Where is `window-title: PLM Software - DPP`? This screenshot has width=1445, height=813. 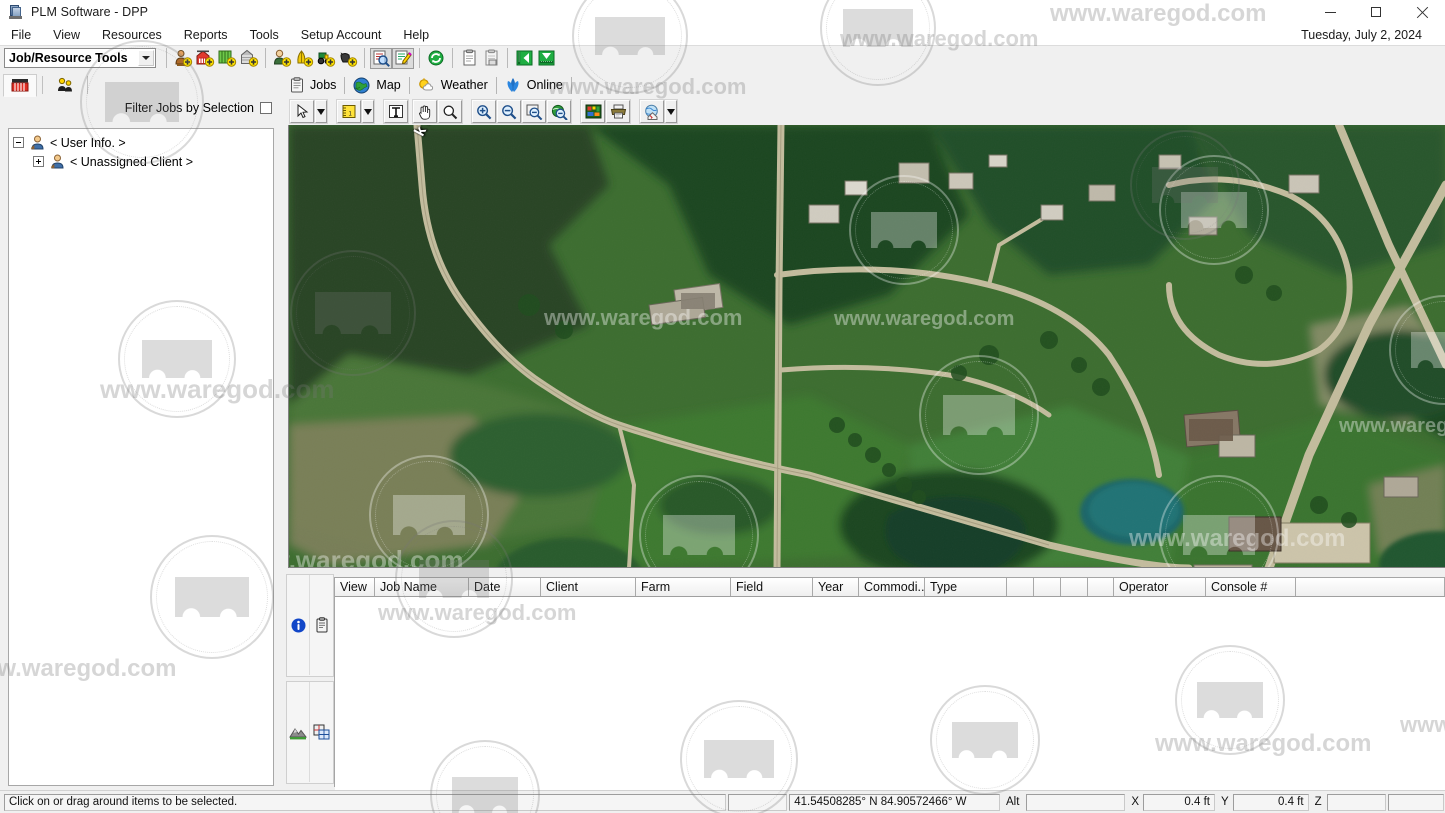 window-title: PLM Software - DPP is located at coordinates (90, 12).